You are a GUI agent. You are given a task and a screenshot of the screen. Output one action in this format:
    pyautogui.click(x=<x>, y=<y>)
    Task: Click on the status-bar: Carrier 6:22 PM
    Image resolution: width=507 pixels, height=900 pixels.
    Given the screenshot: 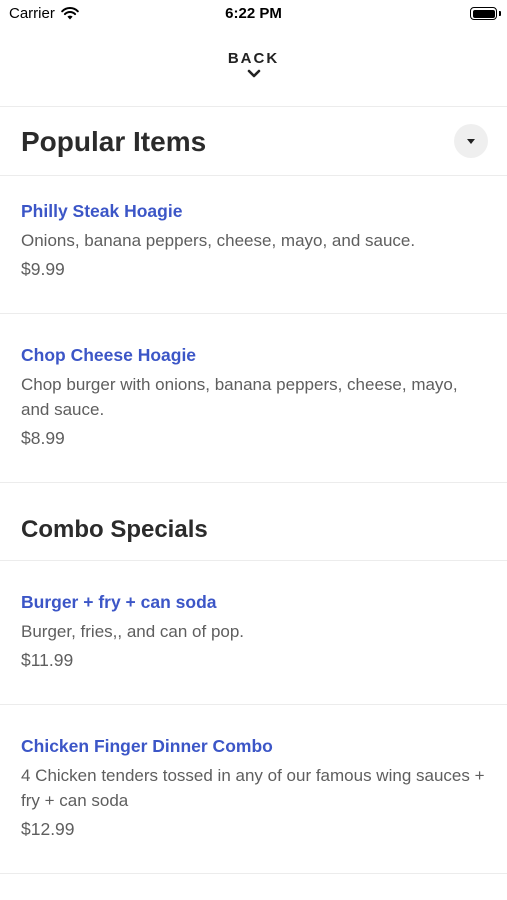 What is the action you would take?
    pyautogui.click(x=253, y=15)
    